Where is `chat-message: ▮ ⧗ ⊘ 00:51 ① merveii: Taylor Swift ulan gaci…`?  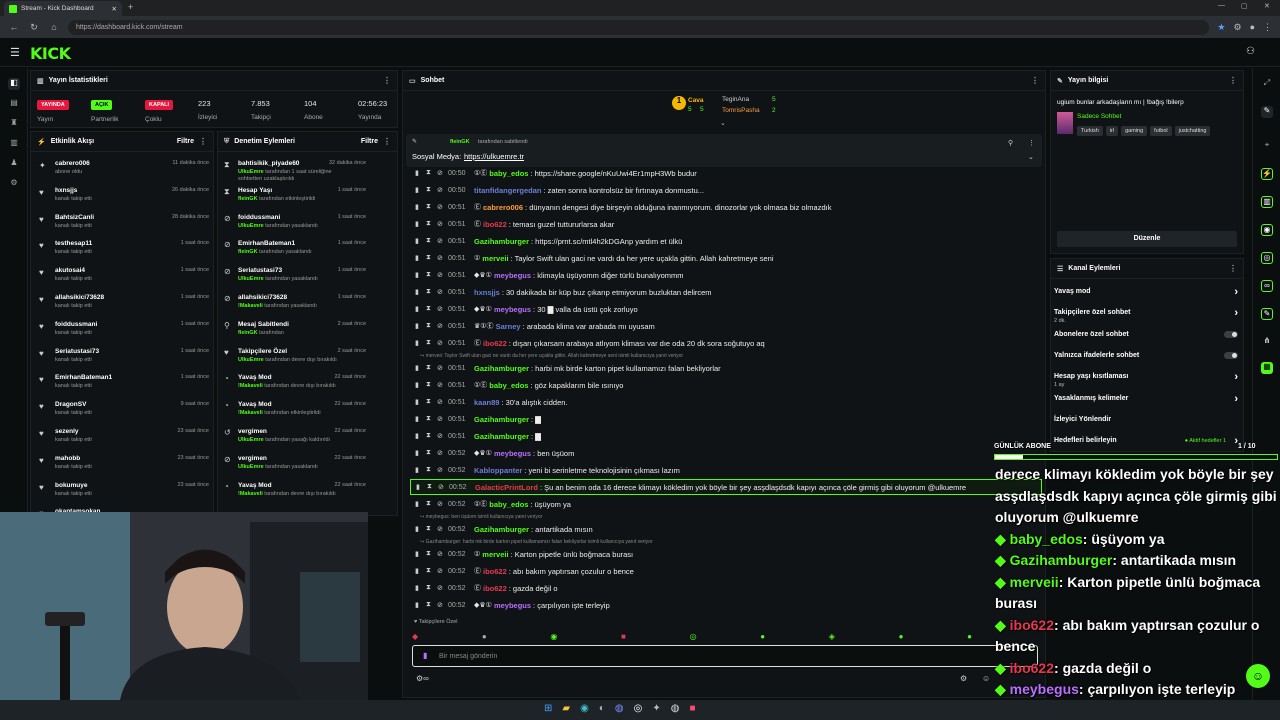
chat-message: ▮ ⧗ ⊘ 00:51 ① merveii: Taylor Swift ulan gaci… is located at coordinates (727, 258).